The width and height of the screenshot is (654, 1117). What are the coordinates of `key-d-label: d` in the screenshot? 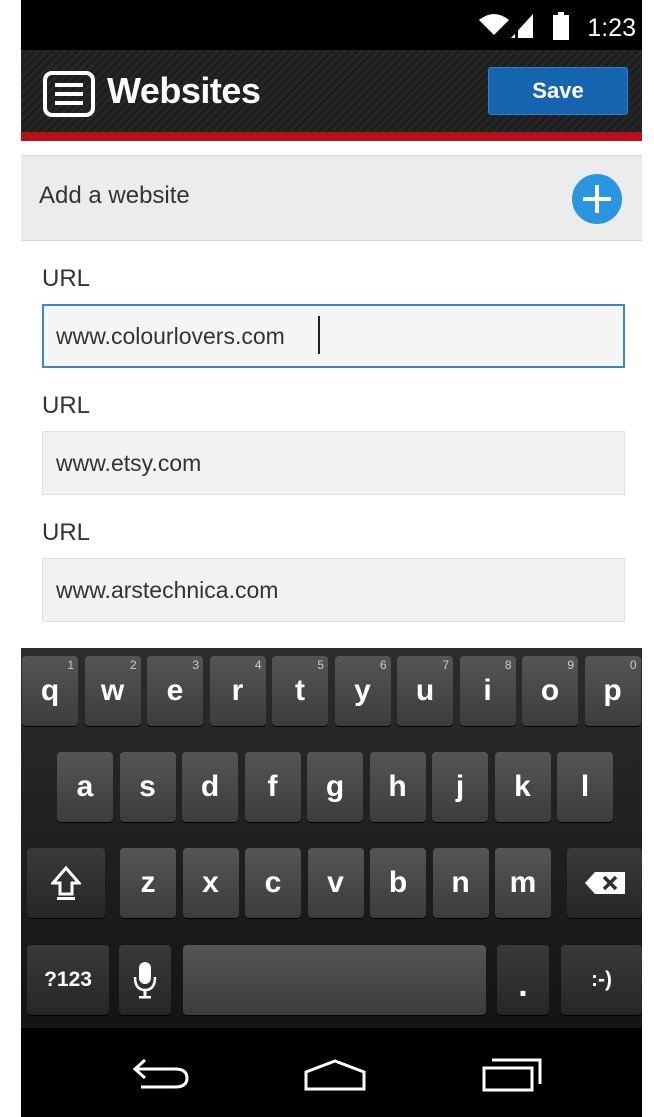 It's located at (210, 786).